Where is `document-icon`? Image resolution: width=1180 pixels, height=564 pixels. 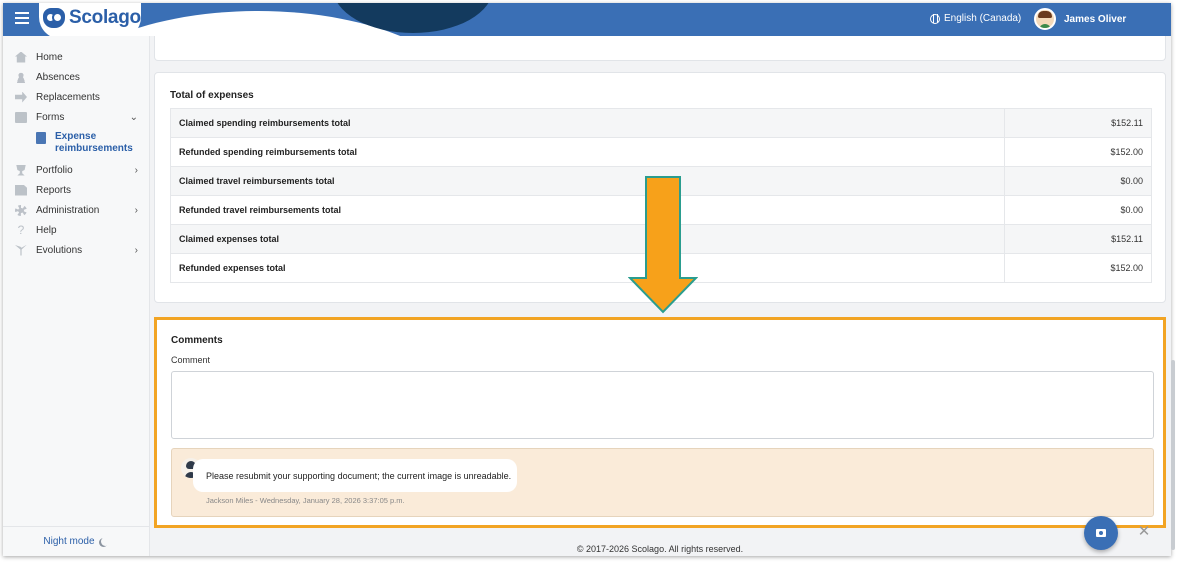 document-icon is located at coordinates (41, 138).